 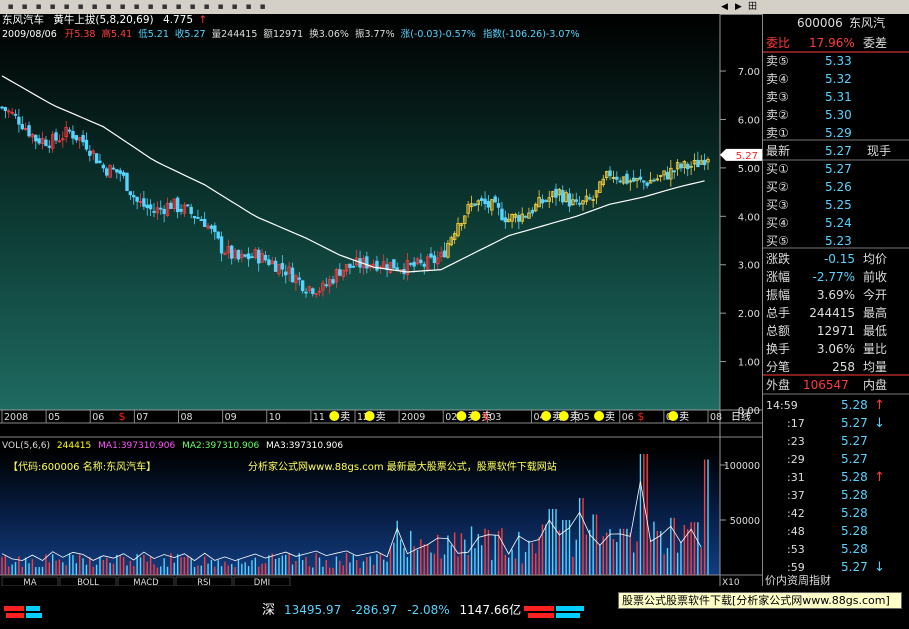 What do you see at coordinates (38, 7) in the screenshot?
I see `up-icon: ▪` at bounding box center [38, 7].